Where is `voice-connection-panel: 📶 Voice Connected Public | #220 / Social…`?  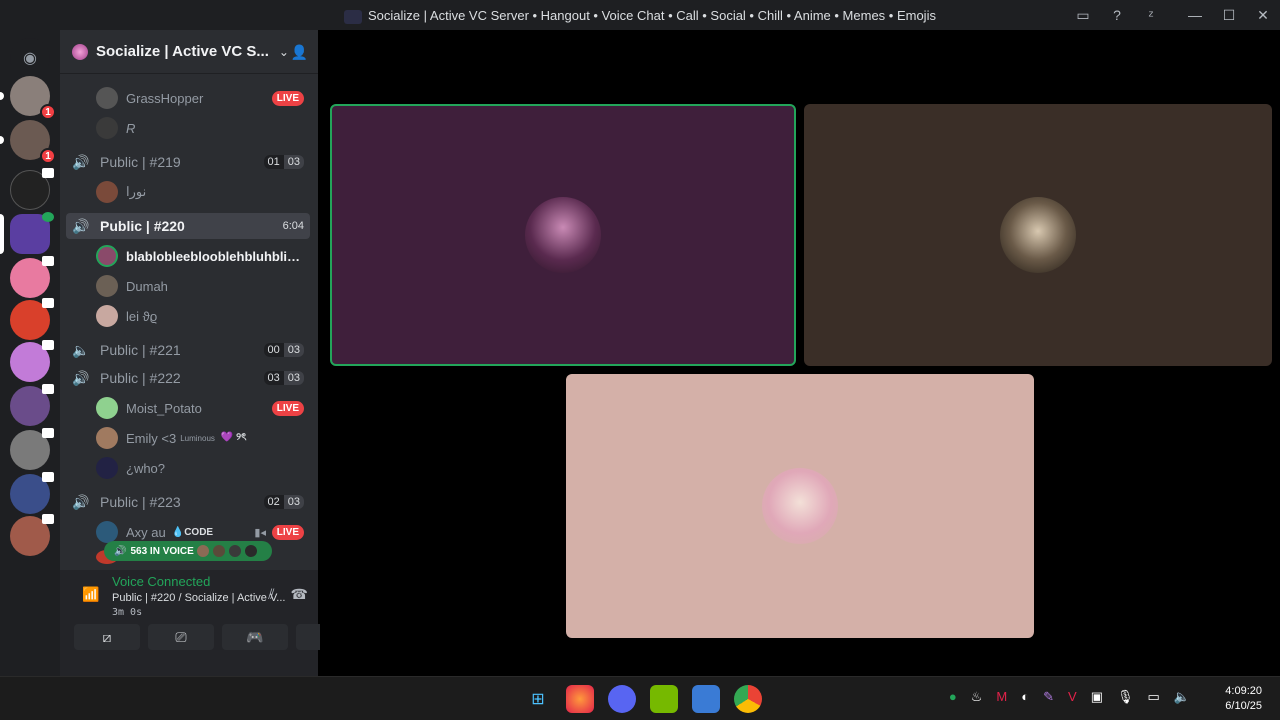 voice-connection-panel: 📶 Voice Connected Public | #220 / Social… is located at coordinates (211, 623).